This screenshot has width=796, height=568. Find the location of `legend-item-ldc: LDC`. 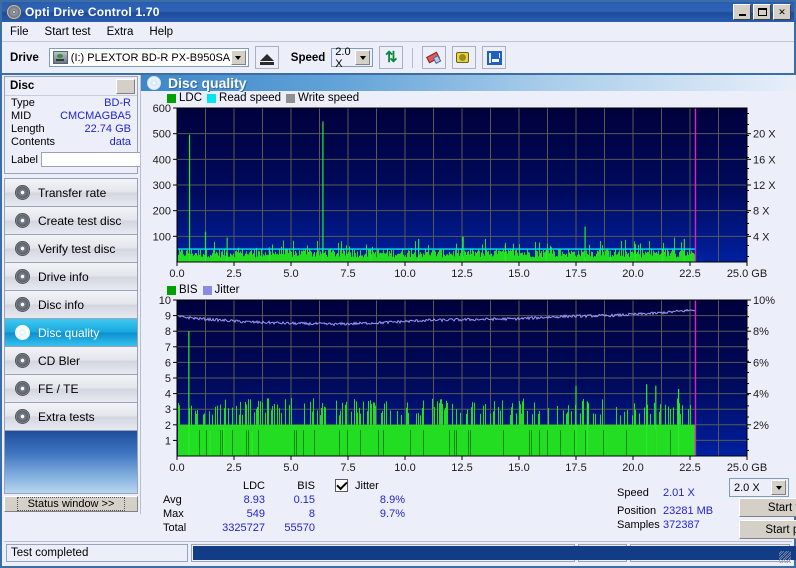

legend-item-ldc: LDC is located at coordinates (184, 98).